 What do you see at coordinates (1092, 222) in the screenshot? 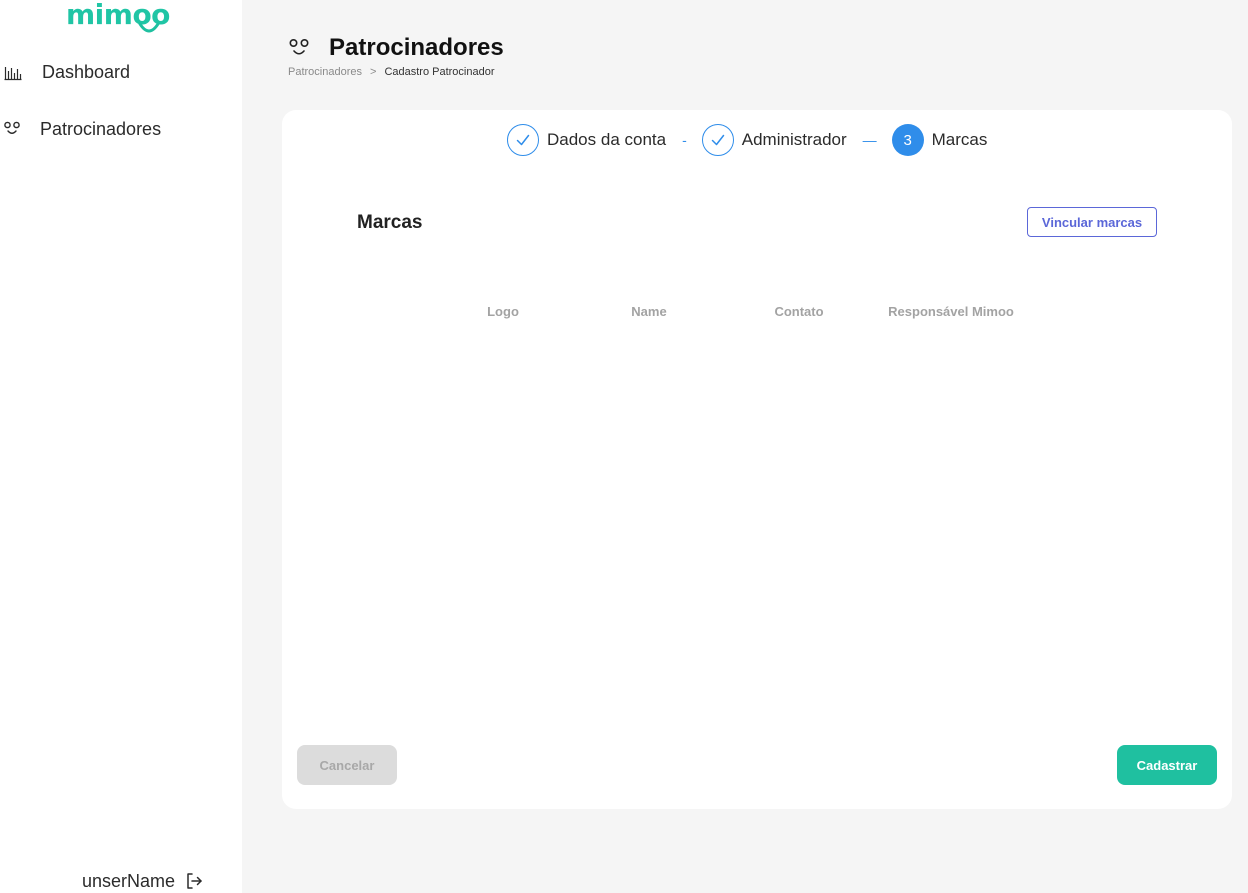
I see `vincular-marcas-button: Vincular marcas` at bounding box center [1092, 222].